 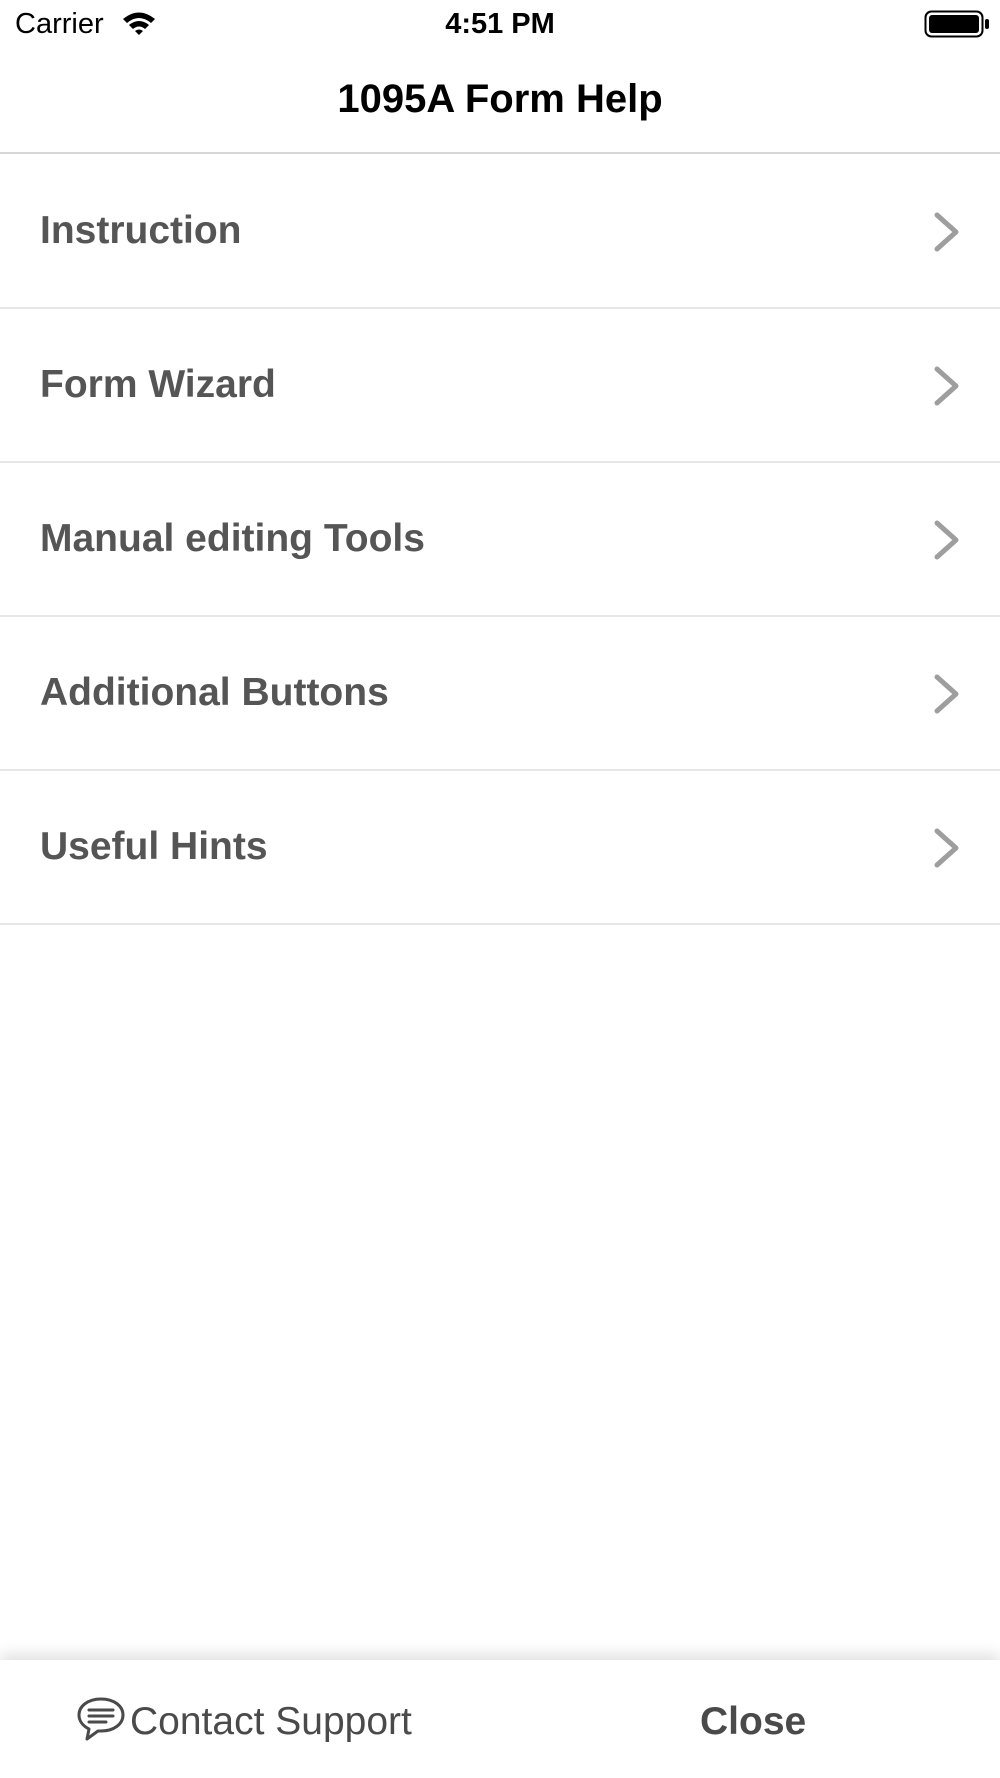 What do you see at coordinates (500, 232) in the screenshot?
I see `menu-item-instruction: Instruction` at bounding box center [500, 232].